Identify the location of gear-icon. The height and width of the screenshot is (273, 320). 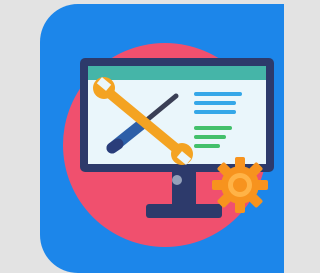
(240, 185).